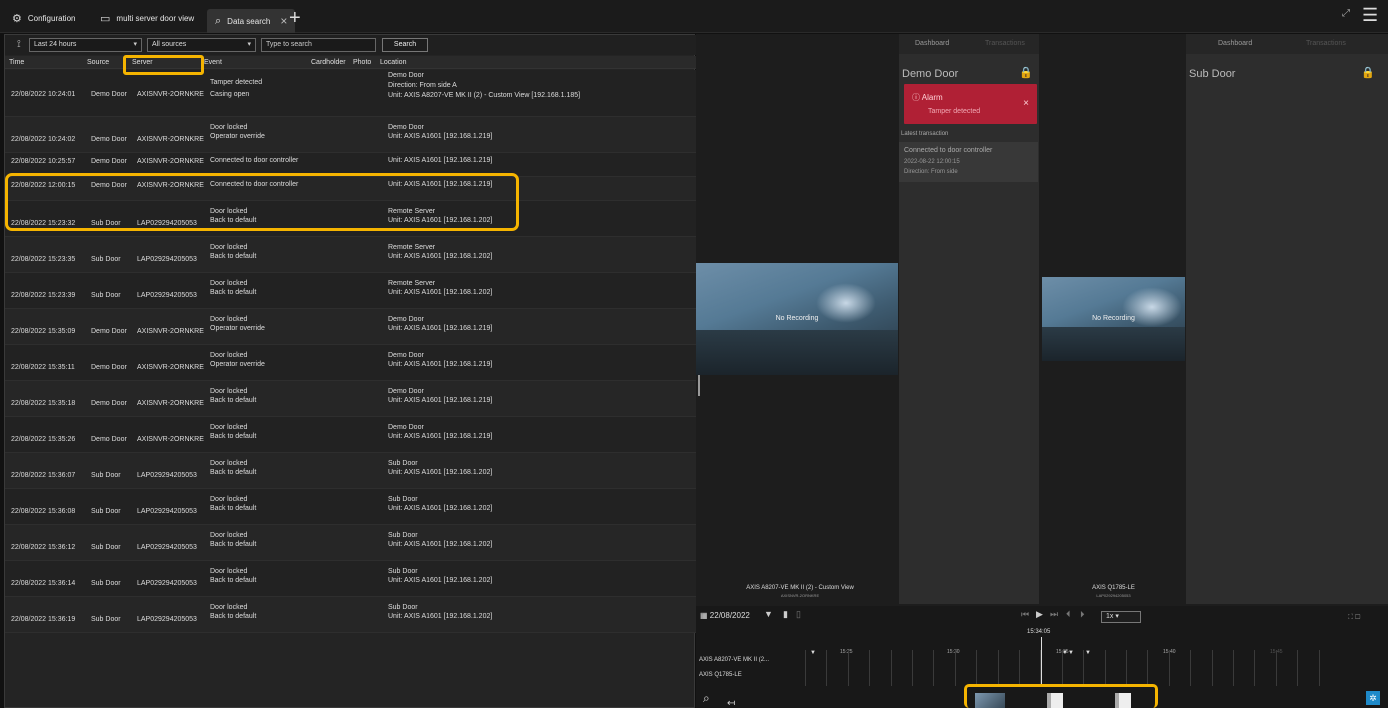  What do you see at coordinates (731, 703) in the screenshot?
I see `back-arrow-icon: ↤` at bounding box center [731, 703].